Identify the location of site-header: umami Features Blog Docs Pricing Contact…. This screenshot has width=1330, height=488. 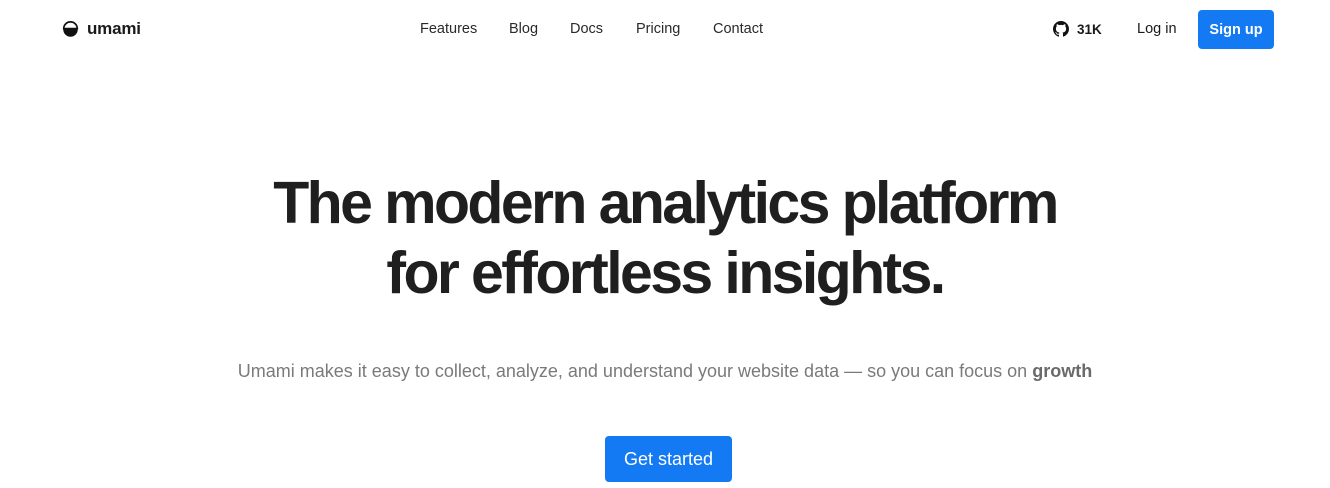
(665, 30).